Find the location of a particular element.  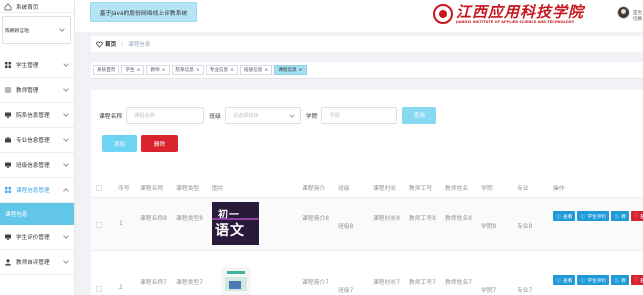

sidebar-item-teacher-eval: 教师自评管理 is located at coordinates (37, 262).